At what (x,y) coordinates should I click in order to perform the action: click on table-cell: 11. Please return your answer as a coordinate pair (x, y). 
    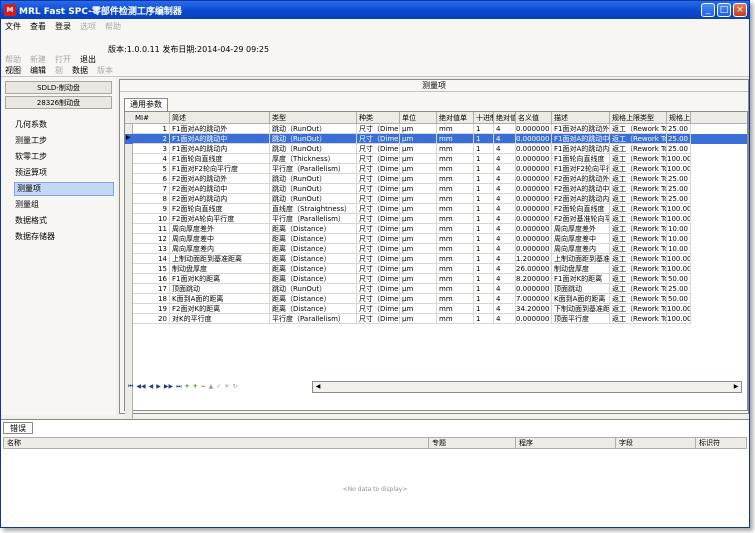
    Looking at the image, I should click on (151, 229).